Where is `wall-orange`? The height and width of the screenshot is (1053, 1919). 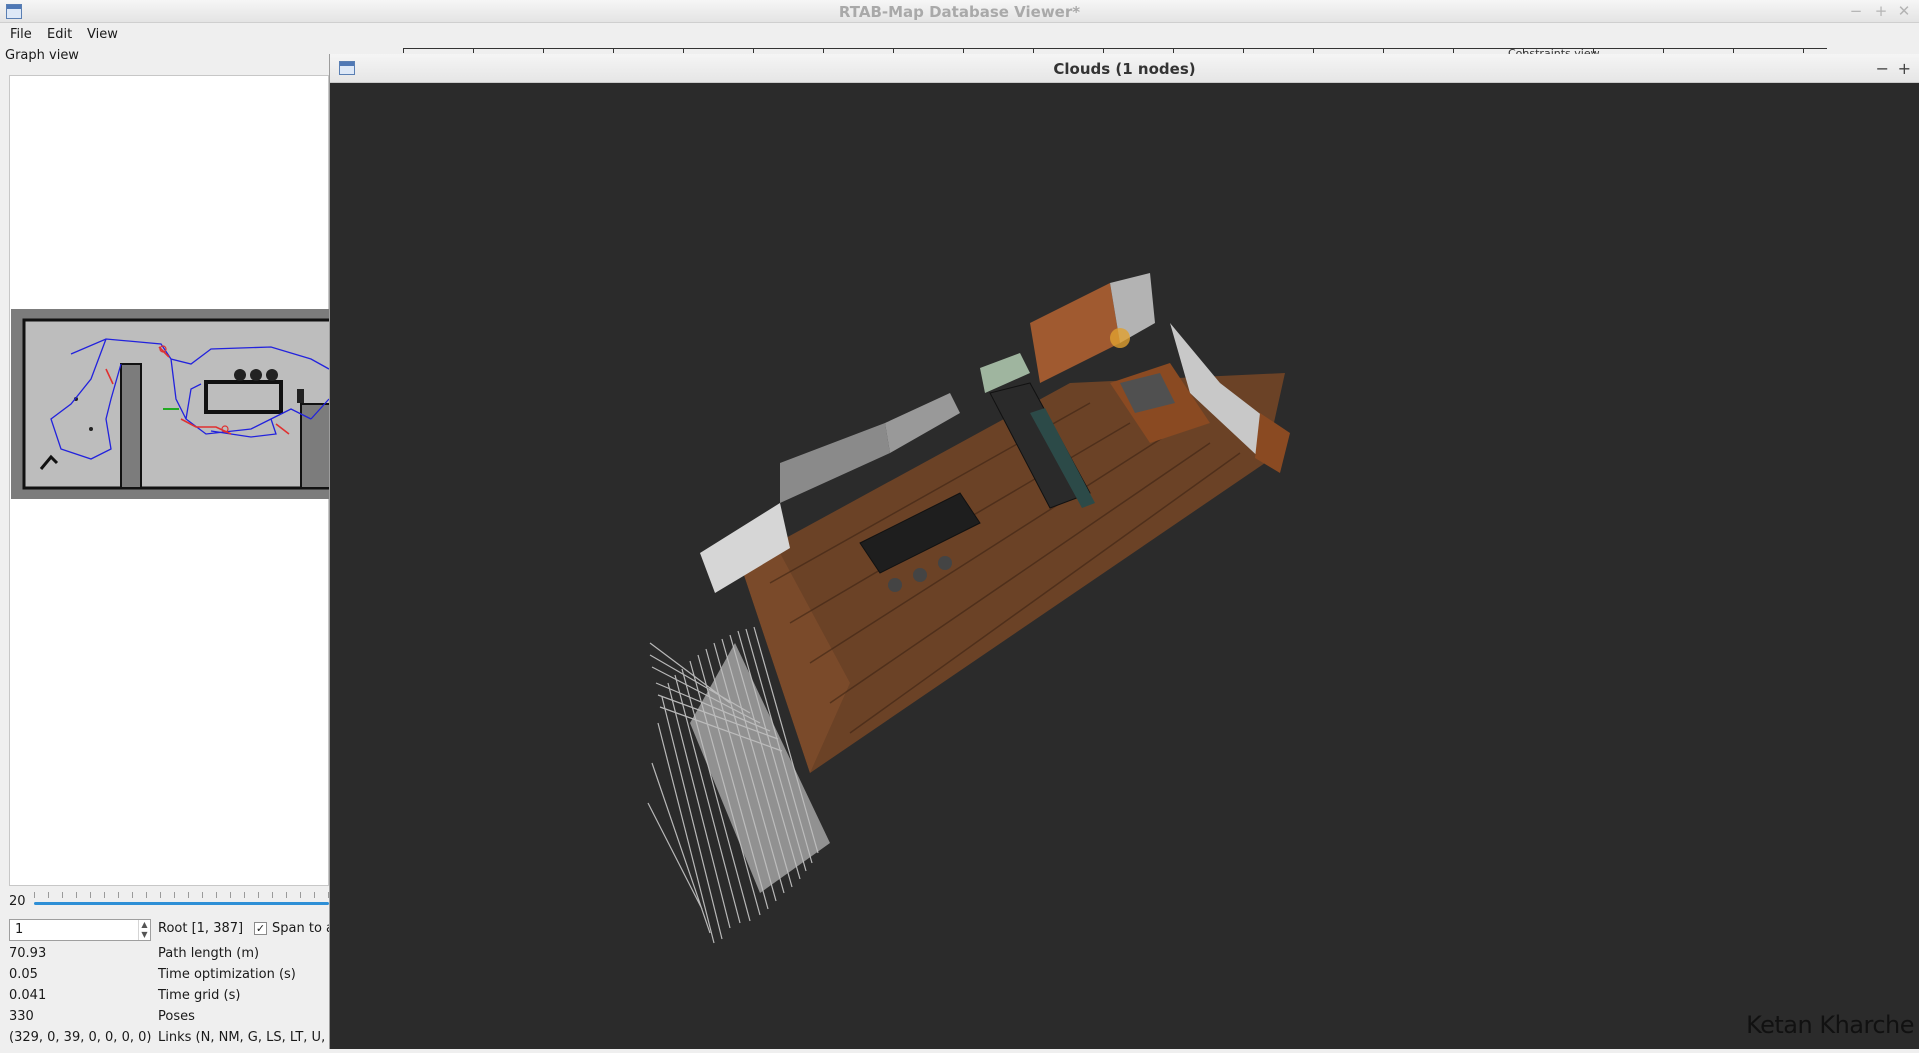 wall-orange is located at coordinates (1075, 333).